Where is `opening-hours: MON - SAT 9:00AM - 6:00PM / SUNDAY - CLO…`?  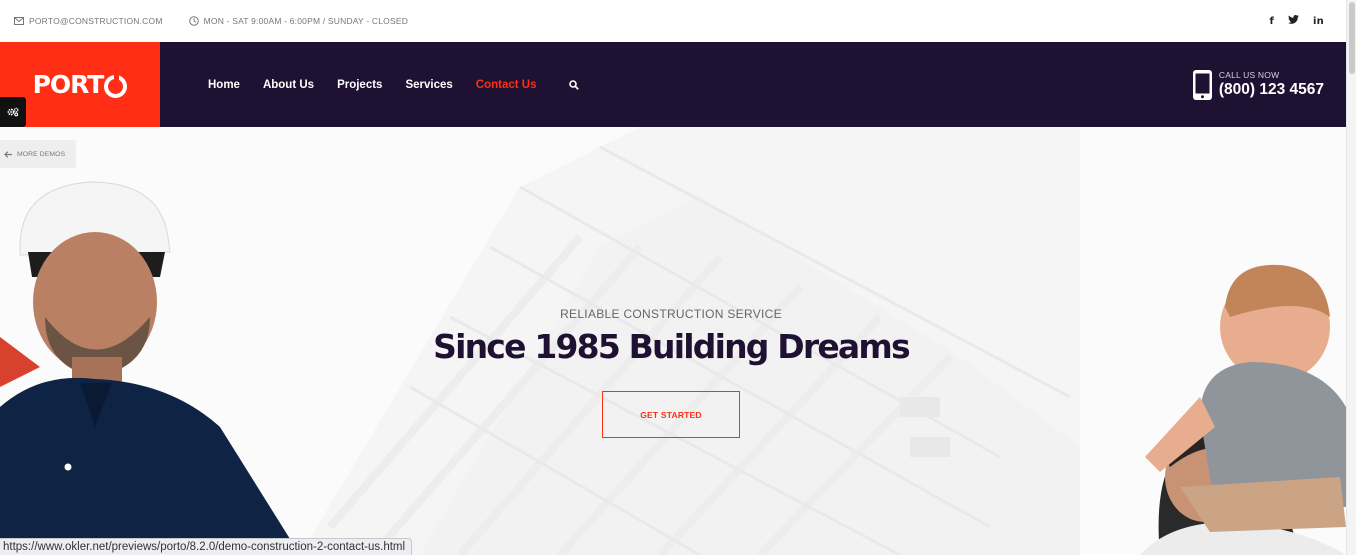
opening-hours: MON - SAT 9:00AM - 6:00PM / SUNDAY - CLO… is located at coordinates (298, 21).